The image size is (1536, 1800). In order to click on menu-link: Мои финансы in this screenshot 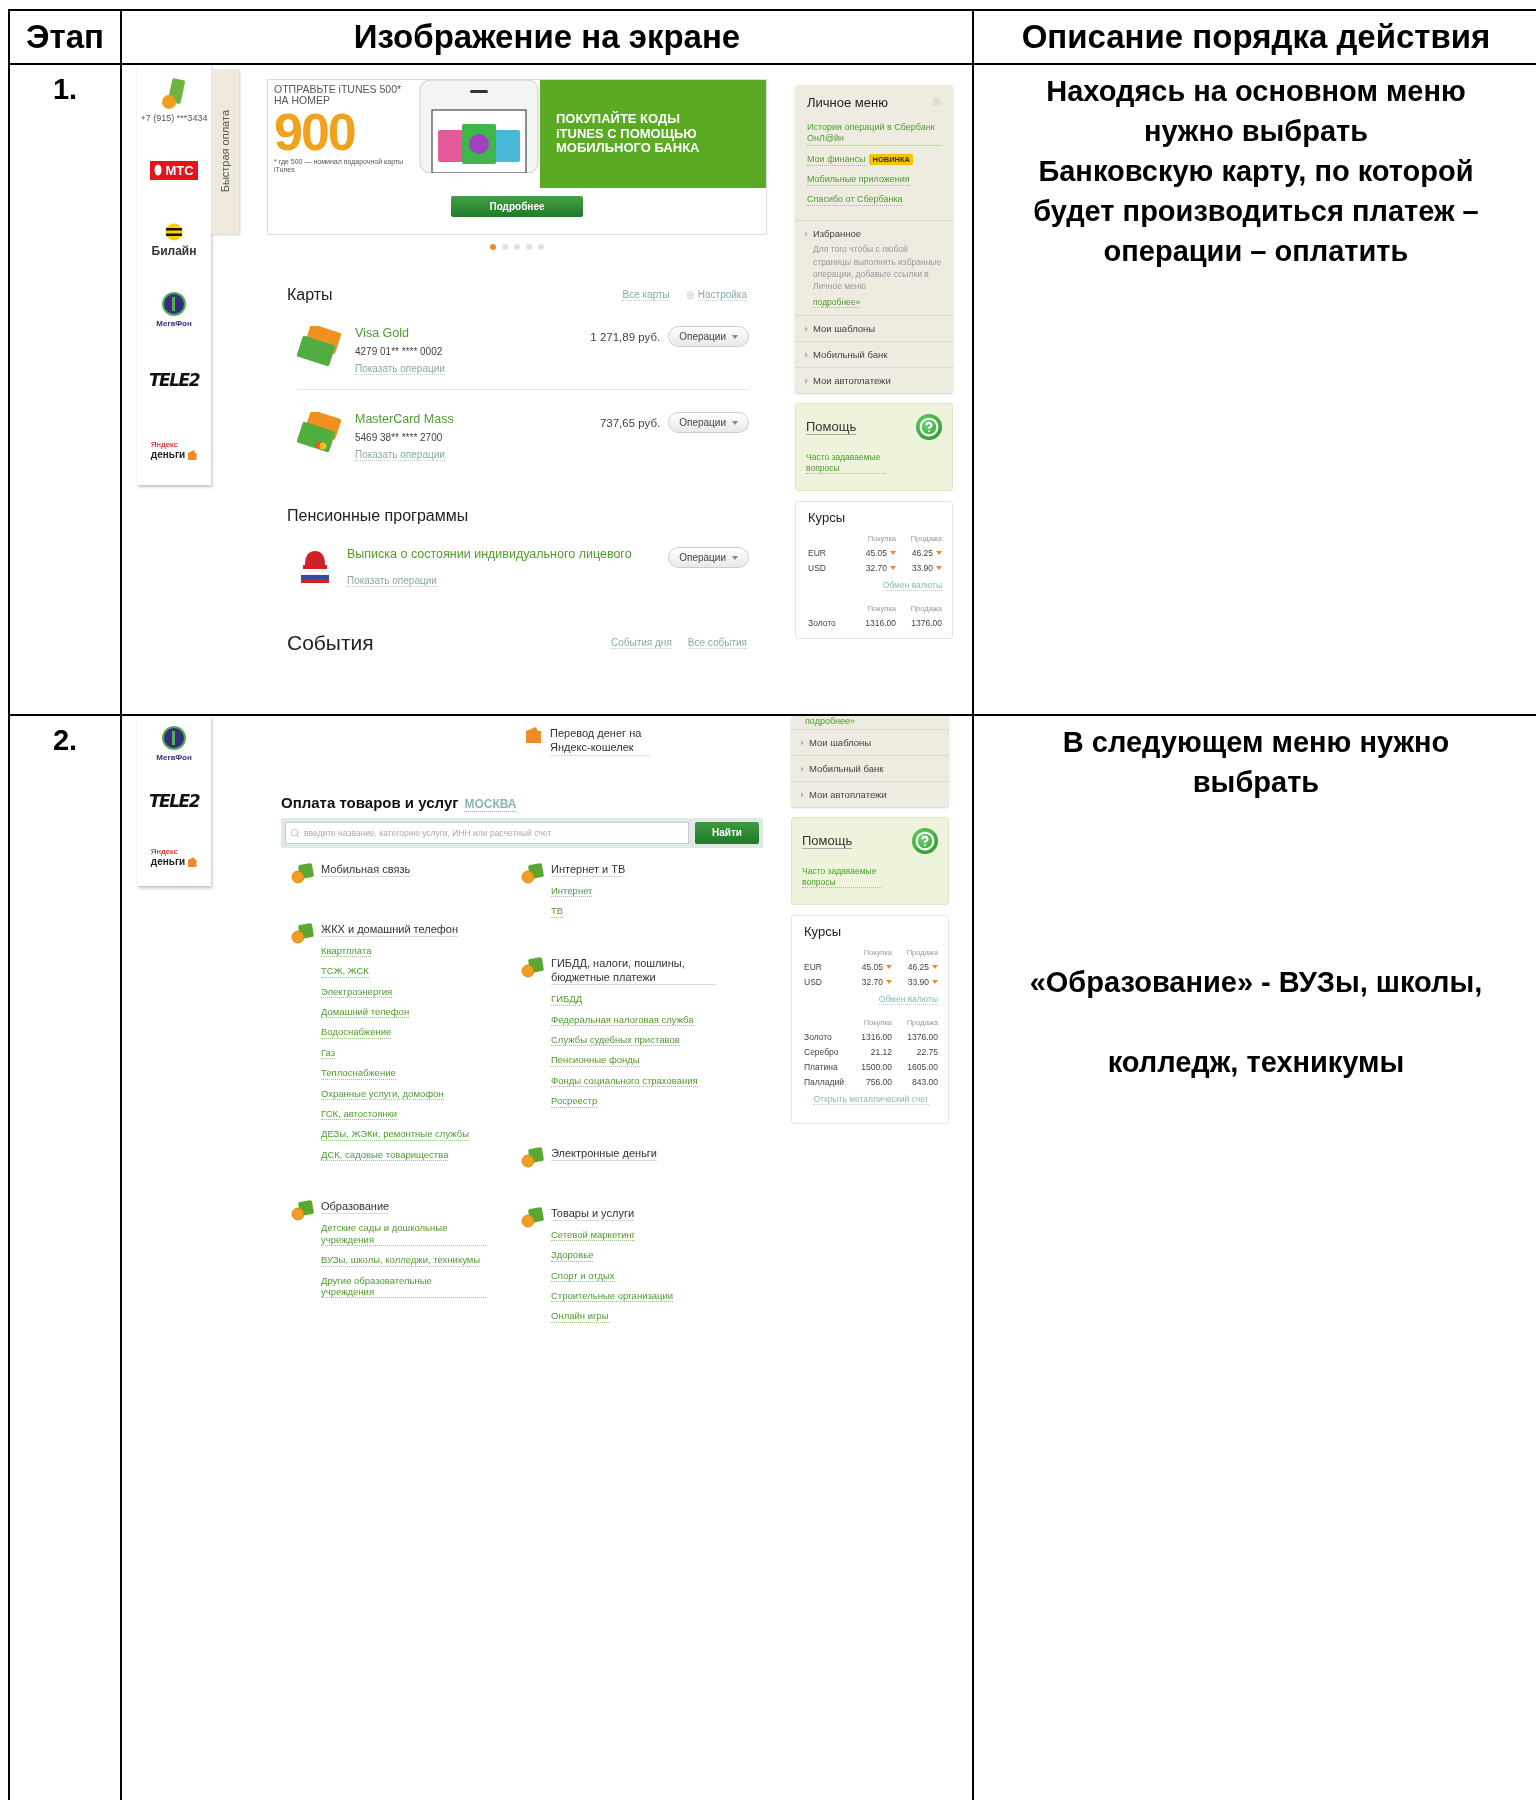, I will do `click(836, 159)`.